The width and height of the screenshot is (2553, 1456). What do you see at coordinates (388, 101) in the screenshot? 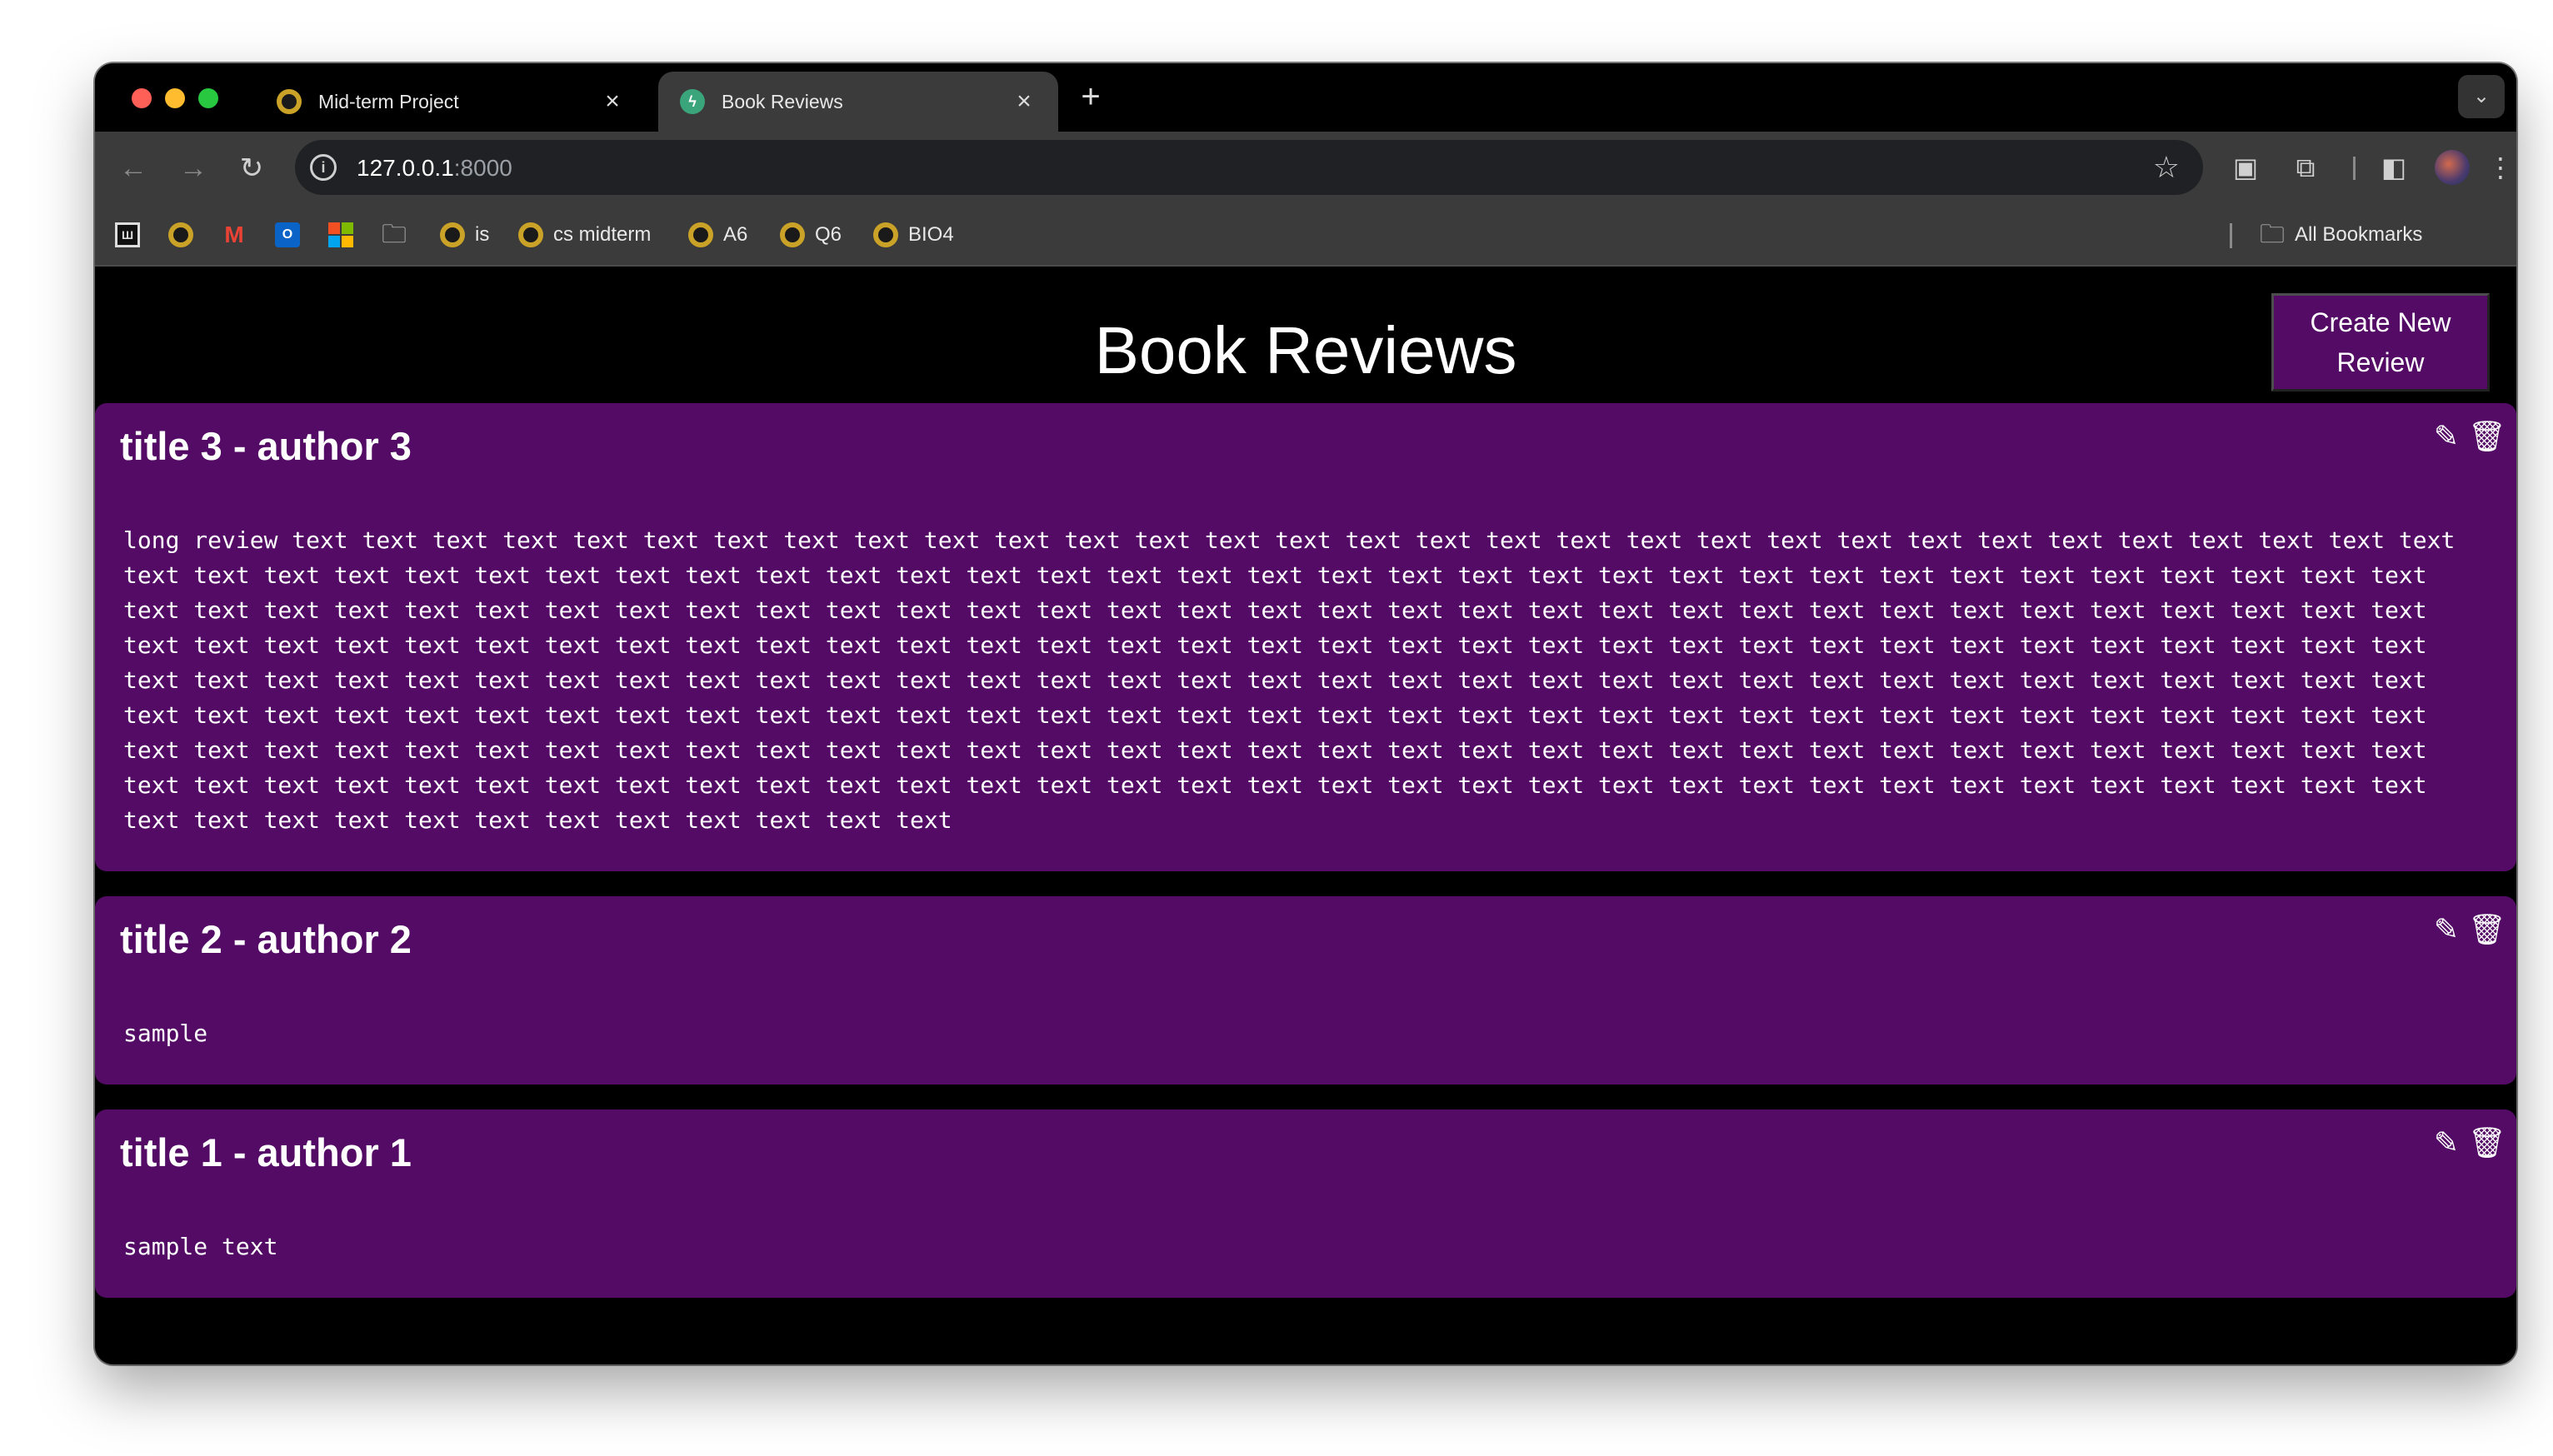
I see `tab-label: Mid-term Project` at bounding box center [388, 101].